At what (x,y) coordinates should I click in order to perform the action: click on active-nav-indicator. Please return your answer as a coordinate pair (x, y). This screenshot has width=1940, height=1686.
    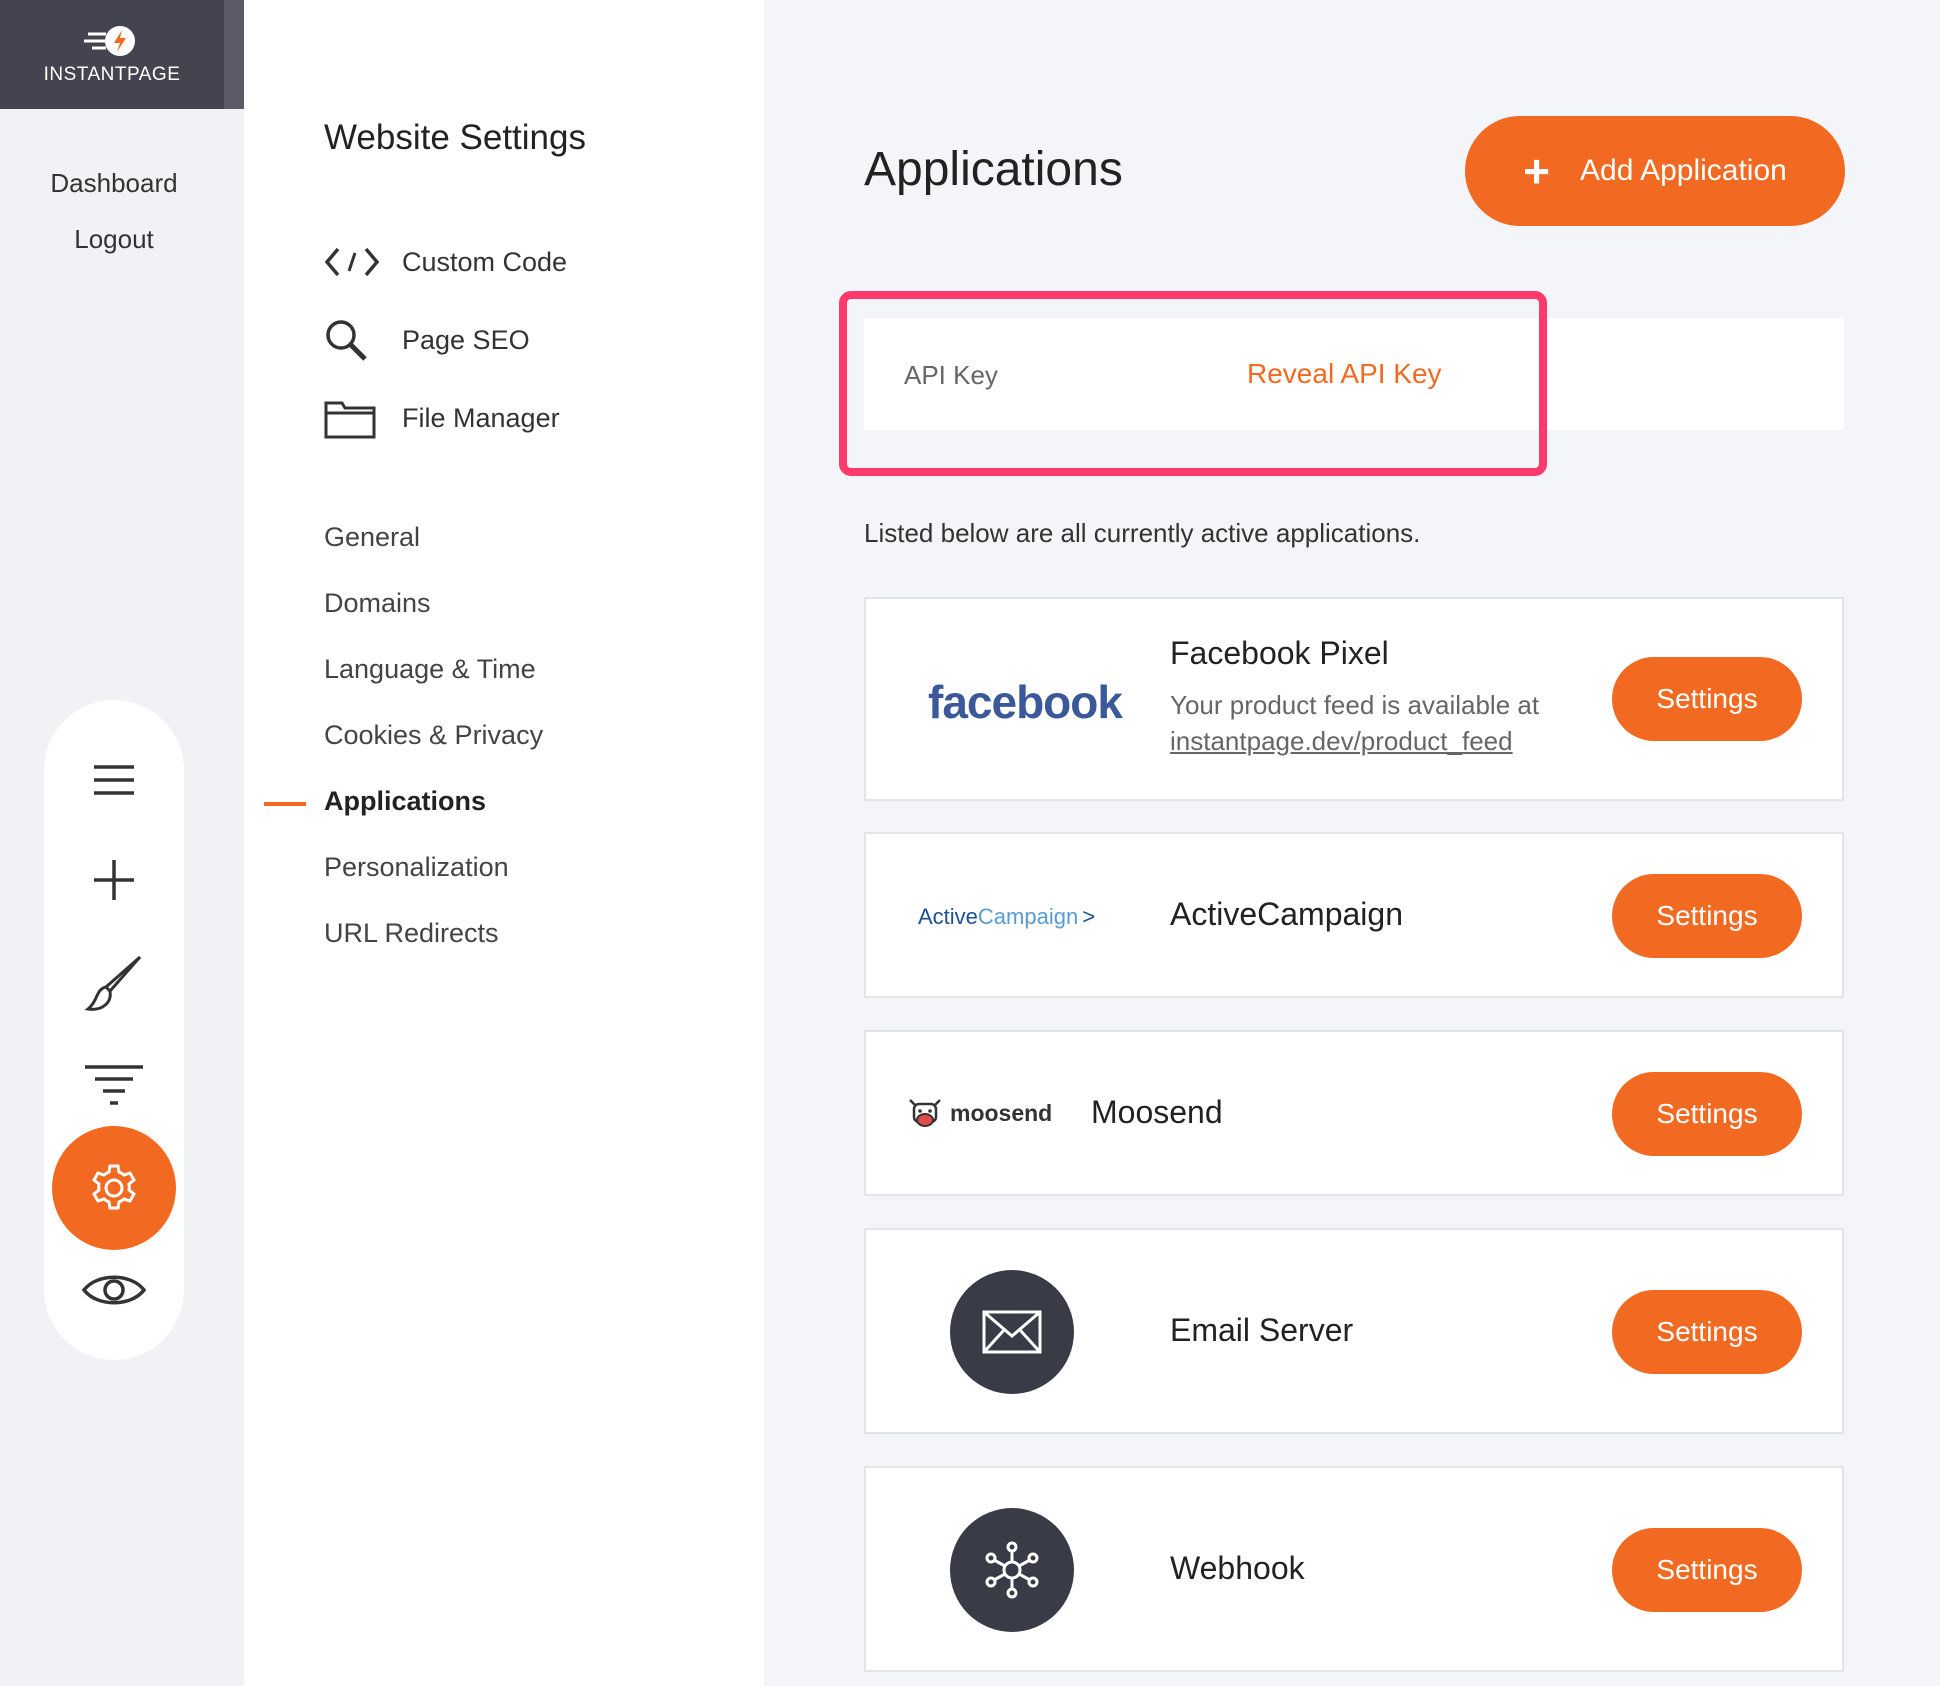
    Looking at the image, I should click on (285, 804).